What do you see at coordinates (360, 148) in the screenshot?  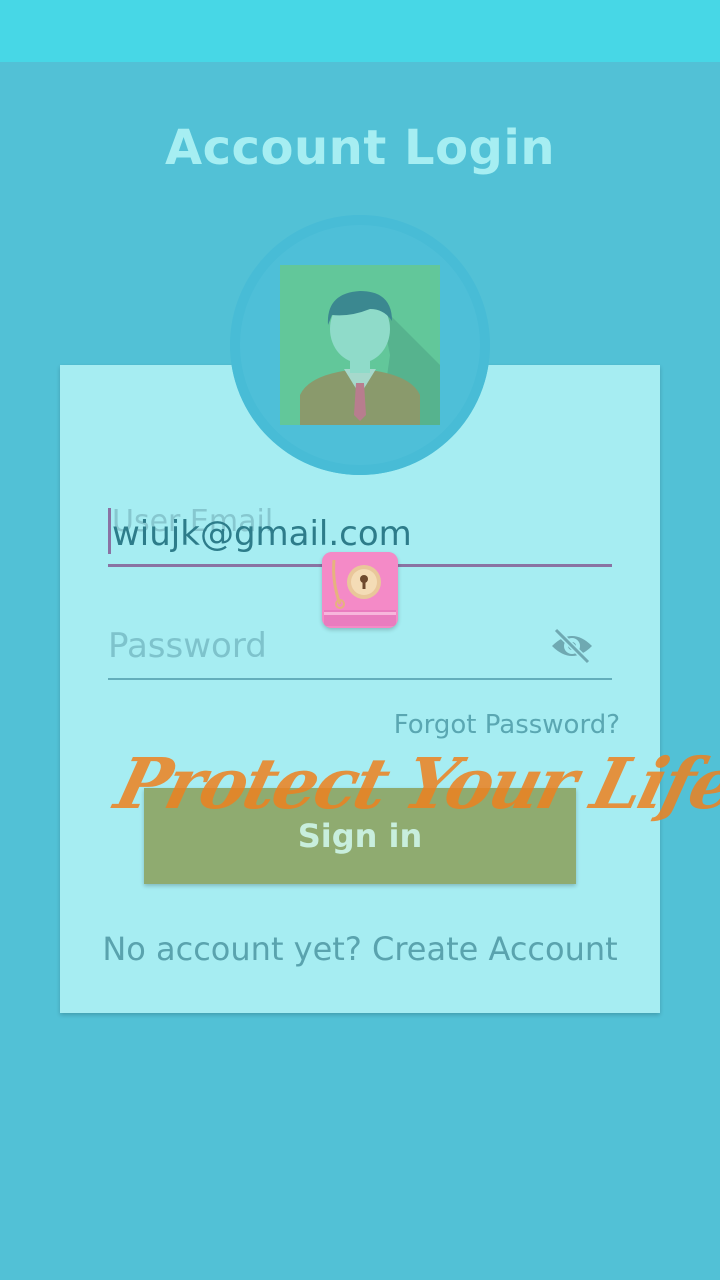 I see `page-title: Account Login` at bounding box center [360, 148].